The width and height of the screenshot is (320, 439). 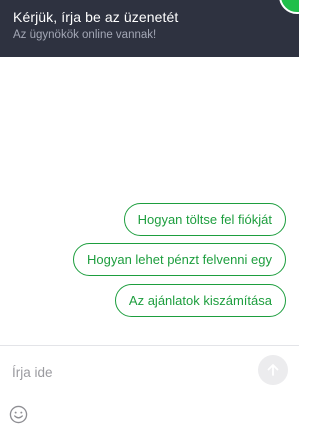 I want to click on header-subtitle: Az ügynökök online vannak!, so click(x=85, y=35).